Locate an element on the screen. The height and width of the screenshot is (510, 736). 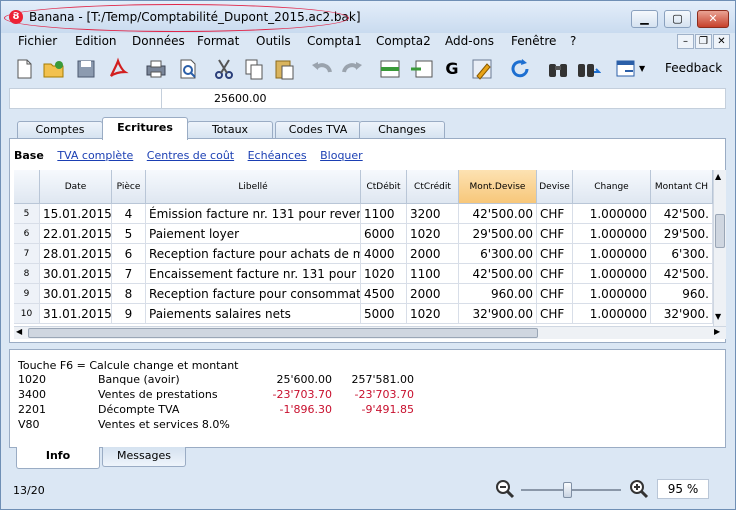
cut-icon is located at coordinates (224, 69).